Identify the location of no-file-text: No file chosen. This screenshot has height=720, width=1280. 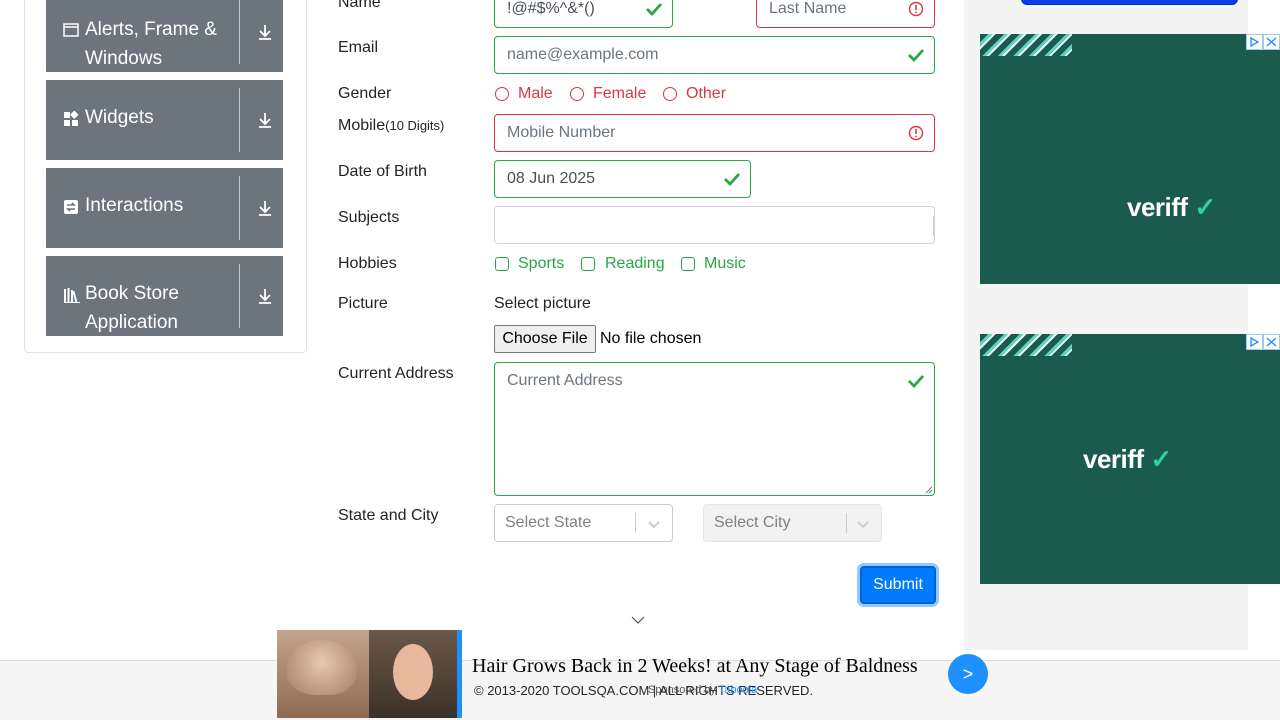
(651, 338).